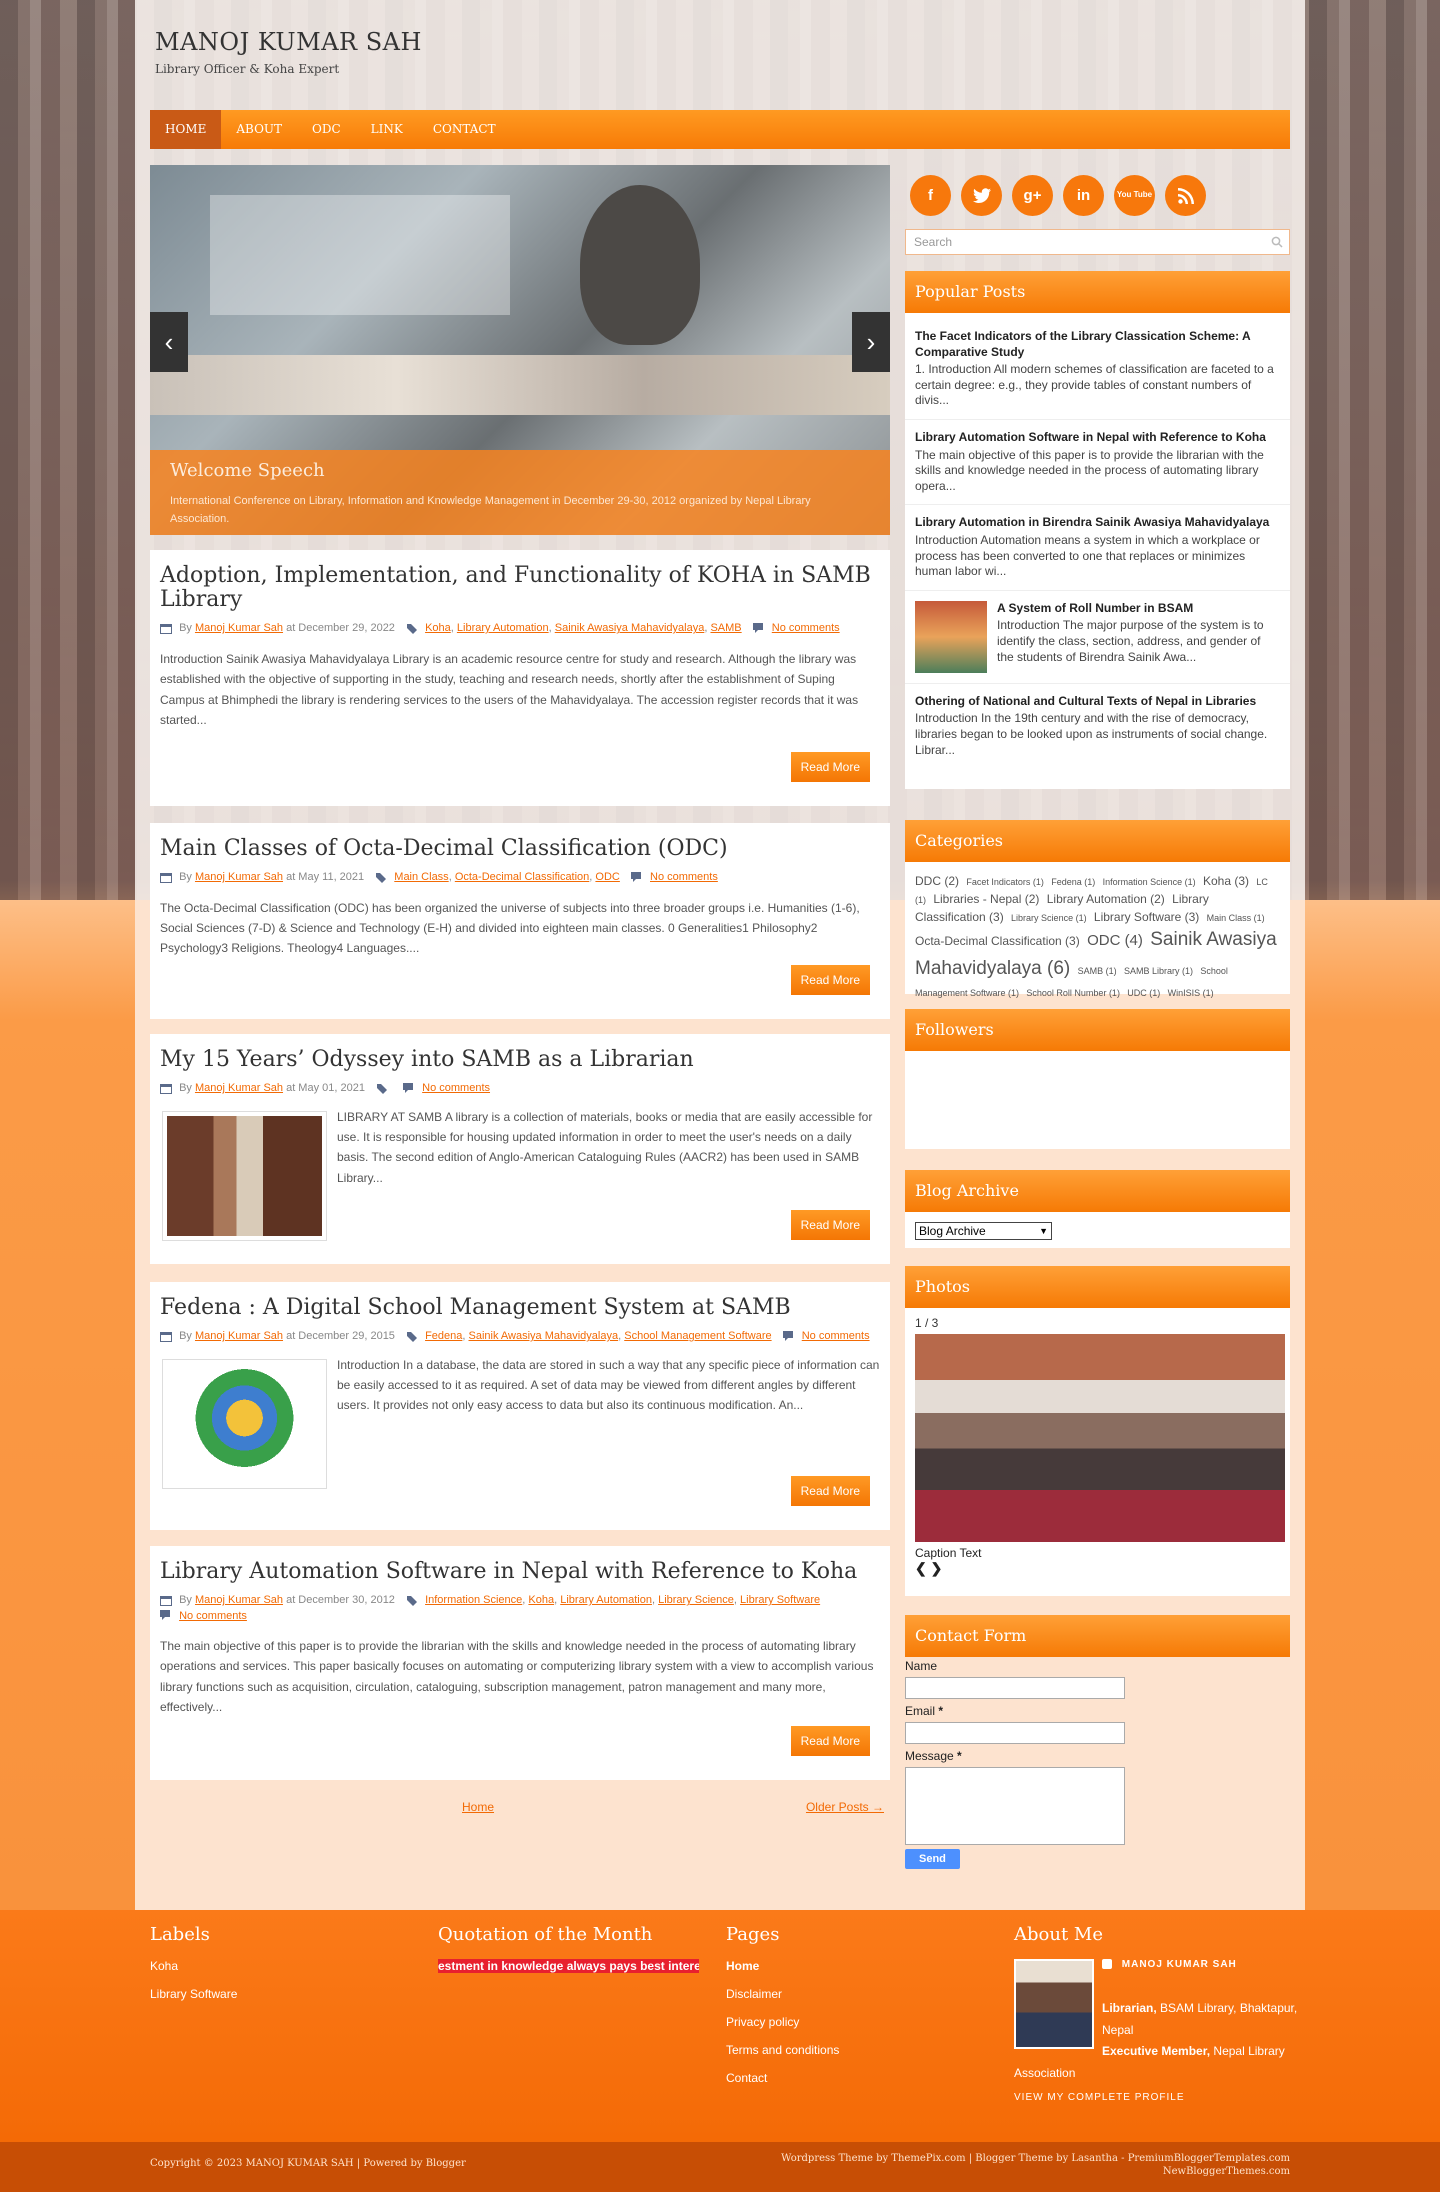 Image resolution: width=1440 pixels, height=2192 pixels. What do you see at coordinates (1158, 971) in the screenshot?
I see `category-link: SAMB Library (1)` at bounding box center [1158, 971].